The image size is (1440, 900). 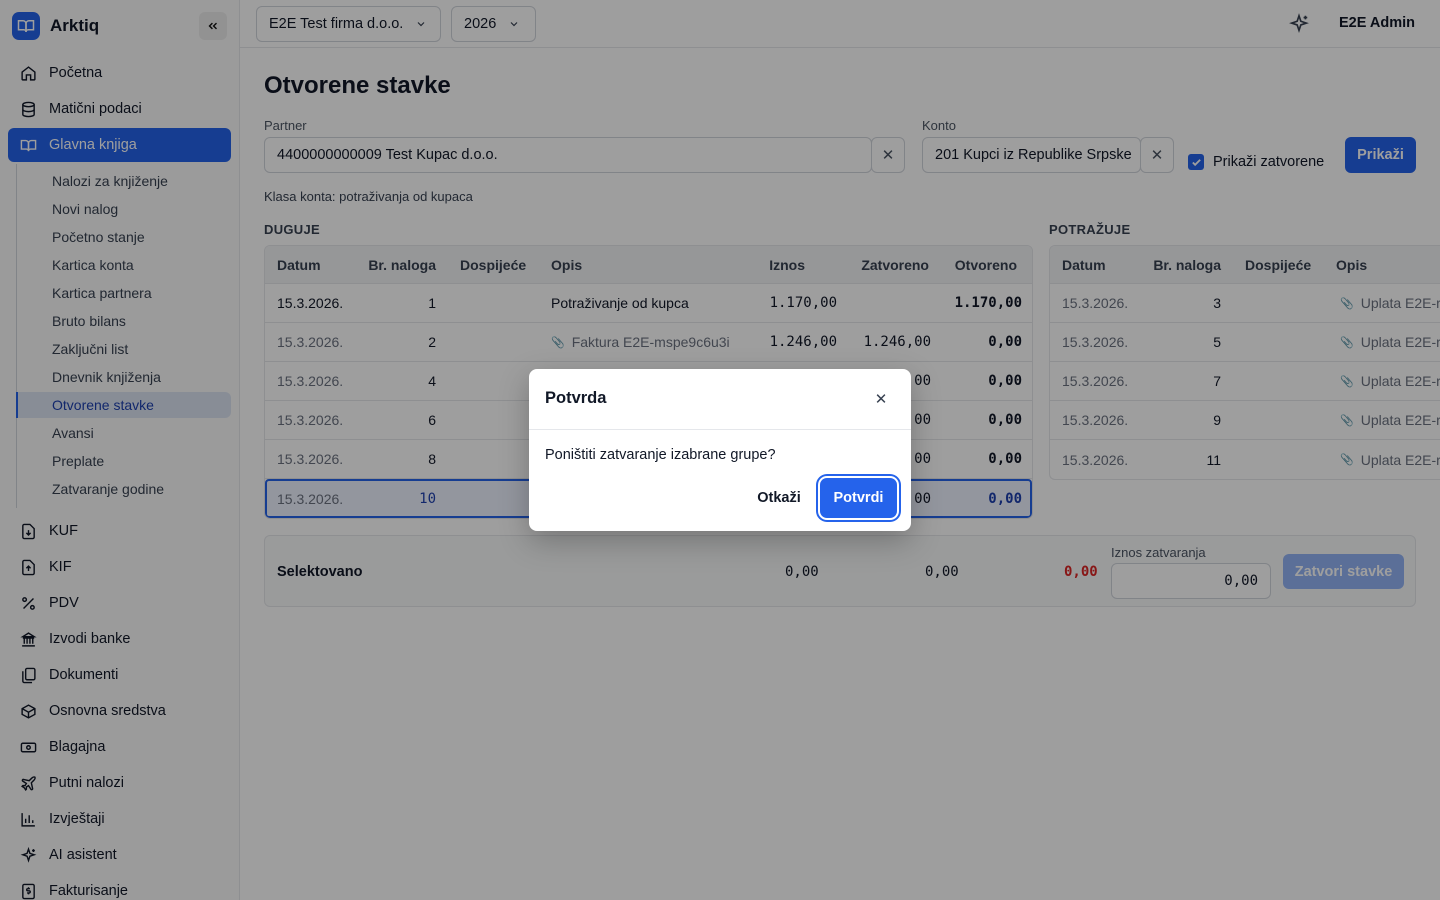 What do you see at coordinates (720, 399) in the screenshot?
I see `dialog-header: Potvrda ✕` at bounding box center [720, 399].